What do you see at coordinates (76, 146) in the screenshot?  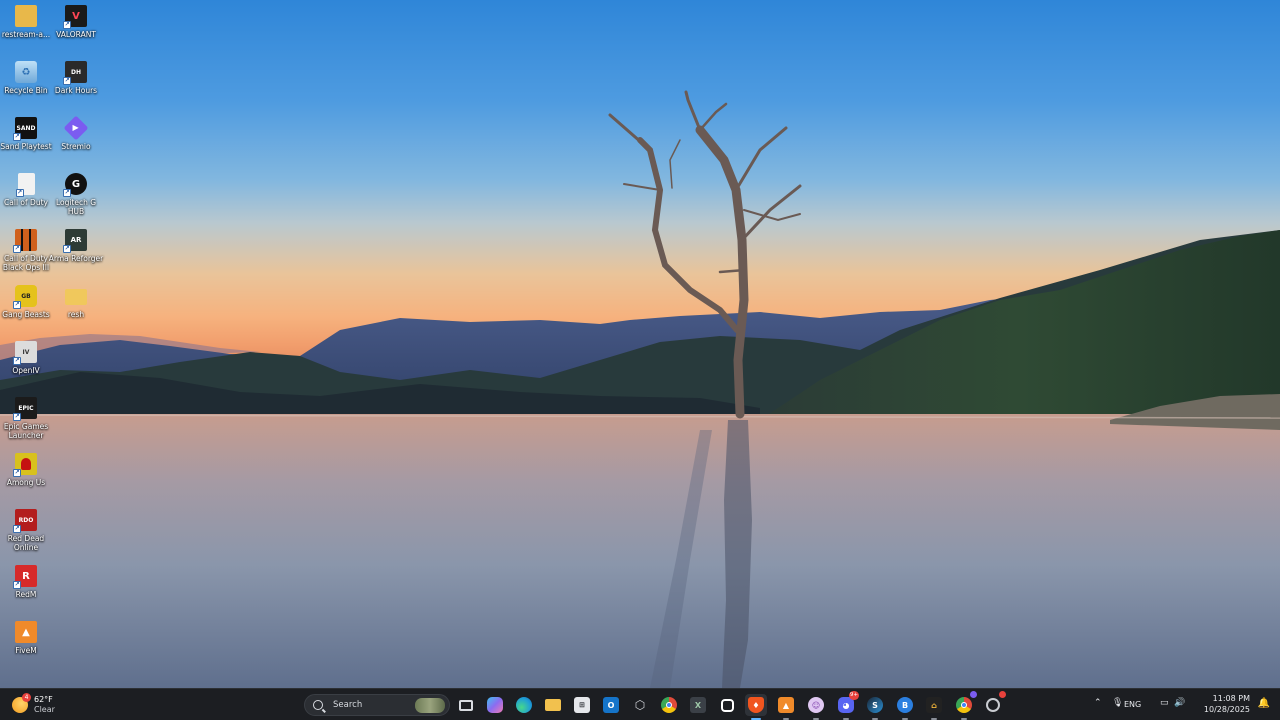 I see `desktop-icon-label: Stremio` at bounding box center [76, 146].